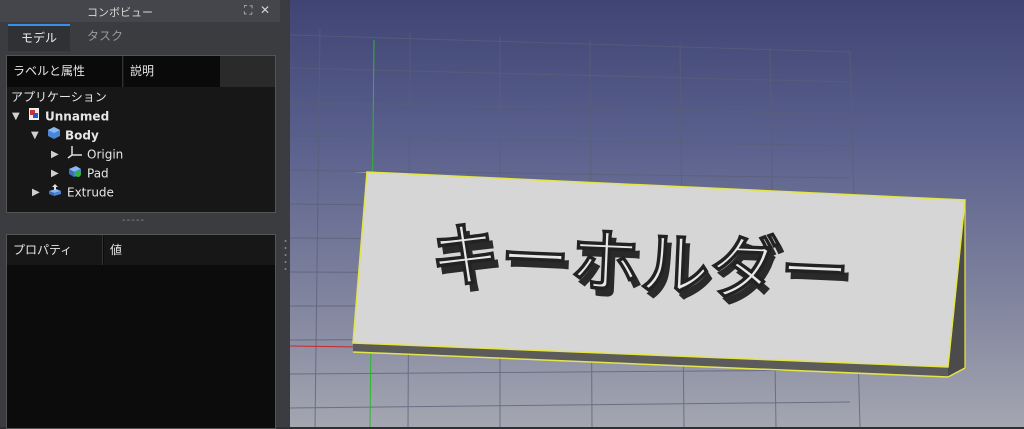 The height and width of the screenshot is (429, 1024). What do you see at coordinates (172, 71) in the screenshot?
I see `tree-column-header-description: 説明` at bounding box center [172, 71].